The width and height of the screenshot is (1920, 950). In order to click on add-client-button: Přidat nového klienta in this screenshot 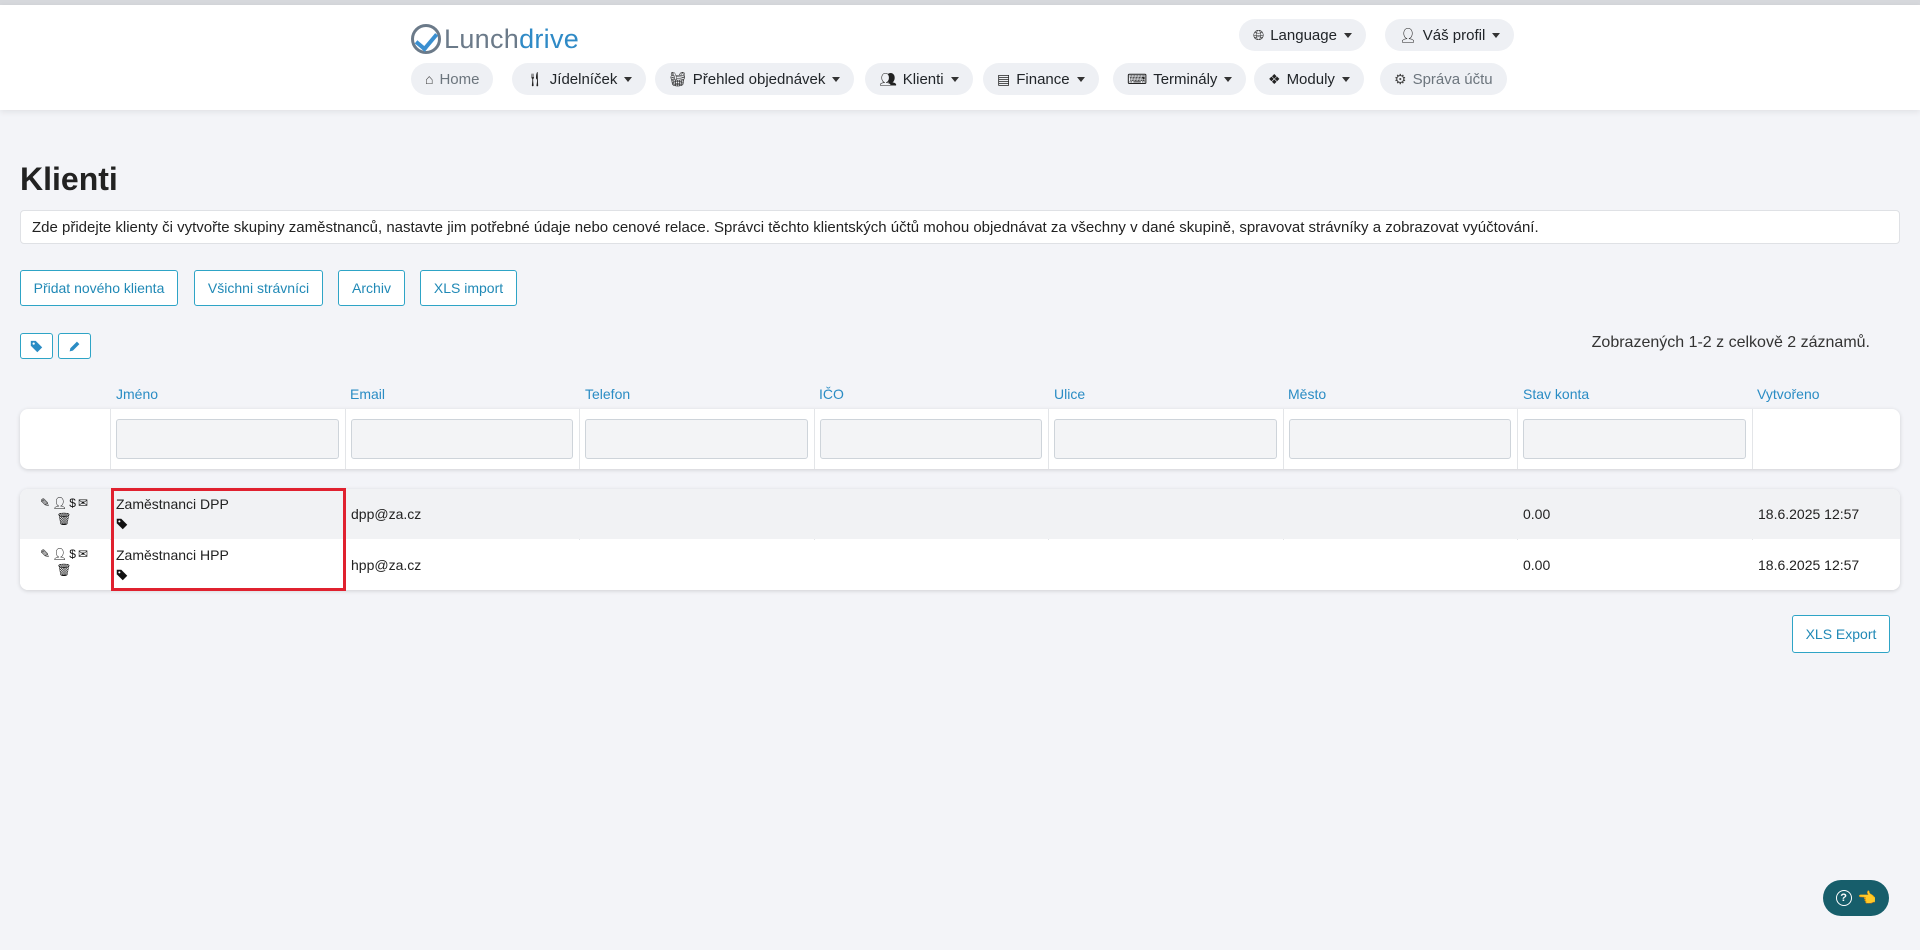, I will do `click(99, 288)`.